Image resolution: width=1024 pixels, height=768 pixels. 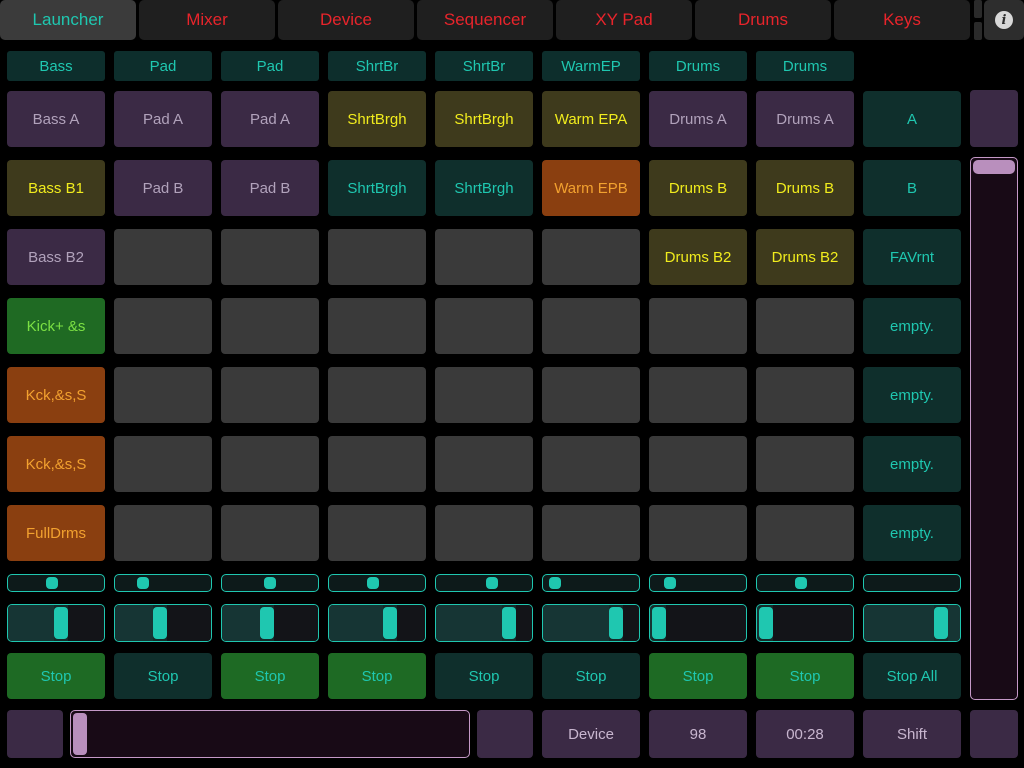 What do you see at coordinates (56, 257) in the screenshot?
I see `clip-slot: Bass B2` at bounding box center [56, 257].